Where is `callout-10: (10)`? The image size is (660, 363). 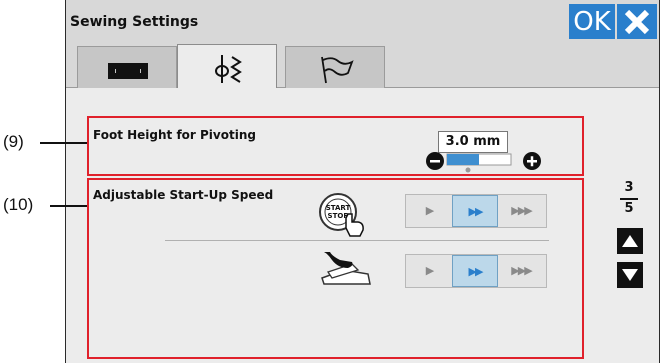
callout-10: (10) is located at coordinates (18, 204).